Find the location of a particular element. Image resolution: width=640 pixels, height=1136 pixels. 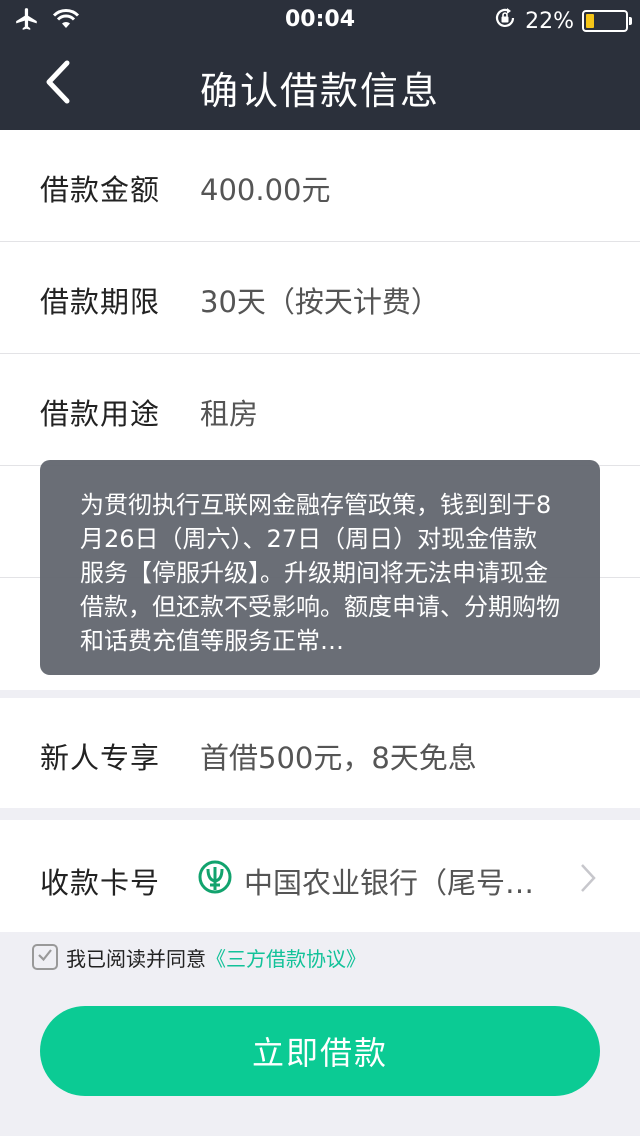

battery-percent: 22% is located at coordinates (549, 21).